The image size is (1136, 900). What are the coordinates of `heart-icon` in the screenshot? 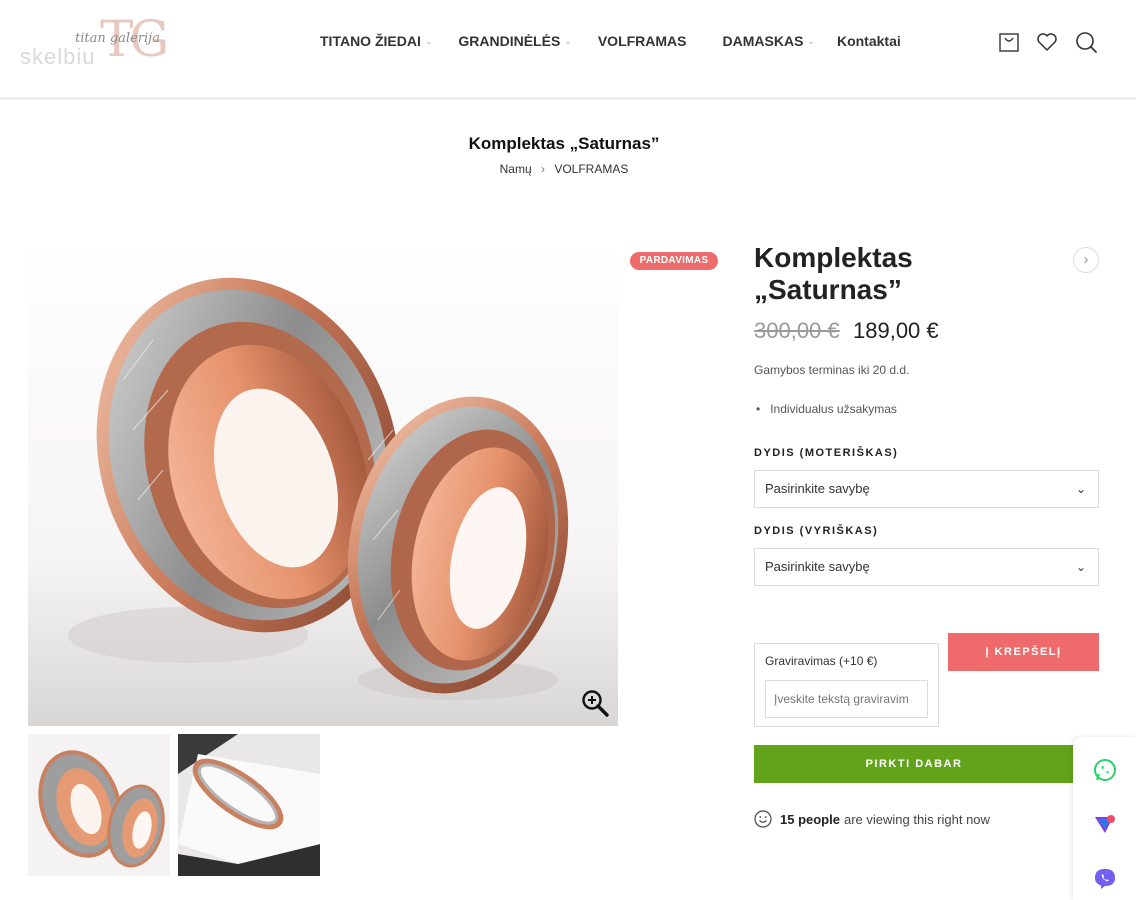 It's located at (1047, 42).